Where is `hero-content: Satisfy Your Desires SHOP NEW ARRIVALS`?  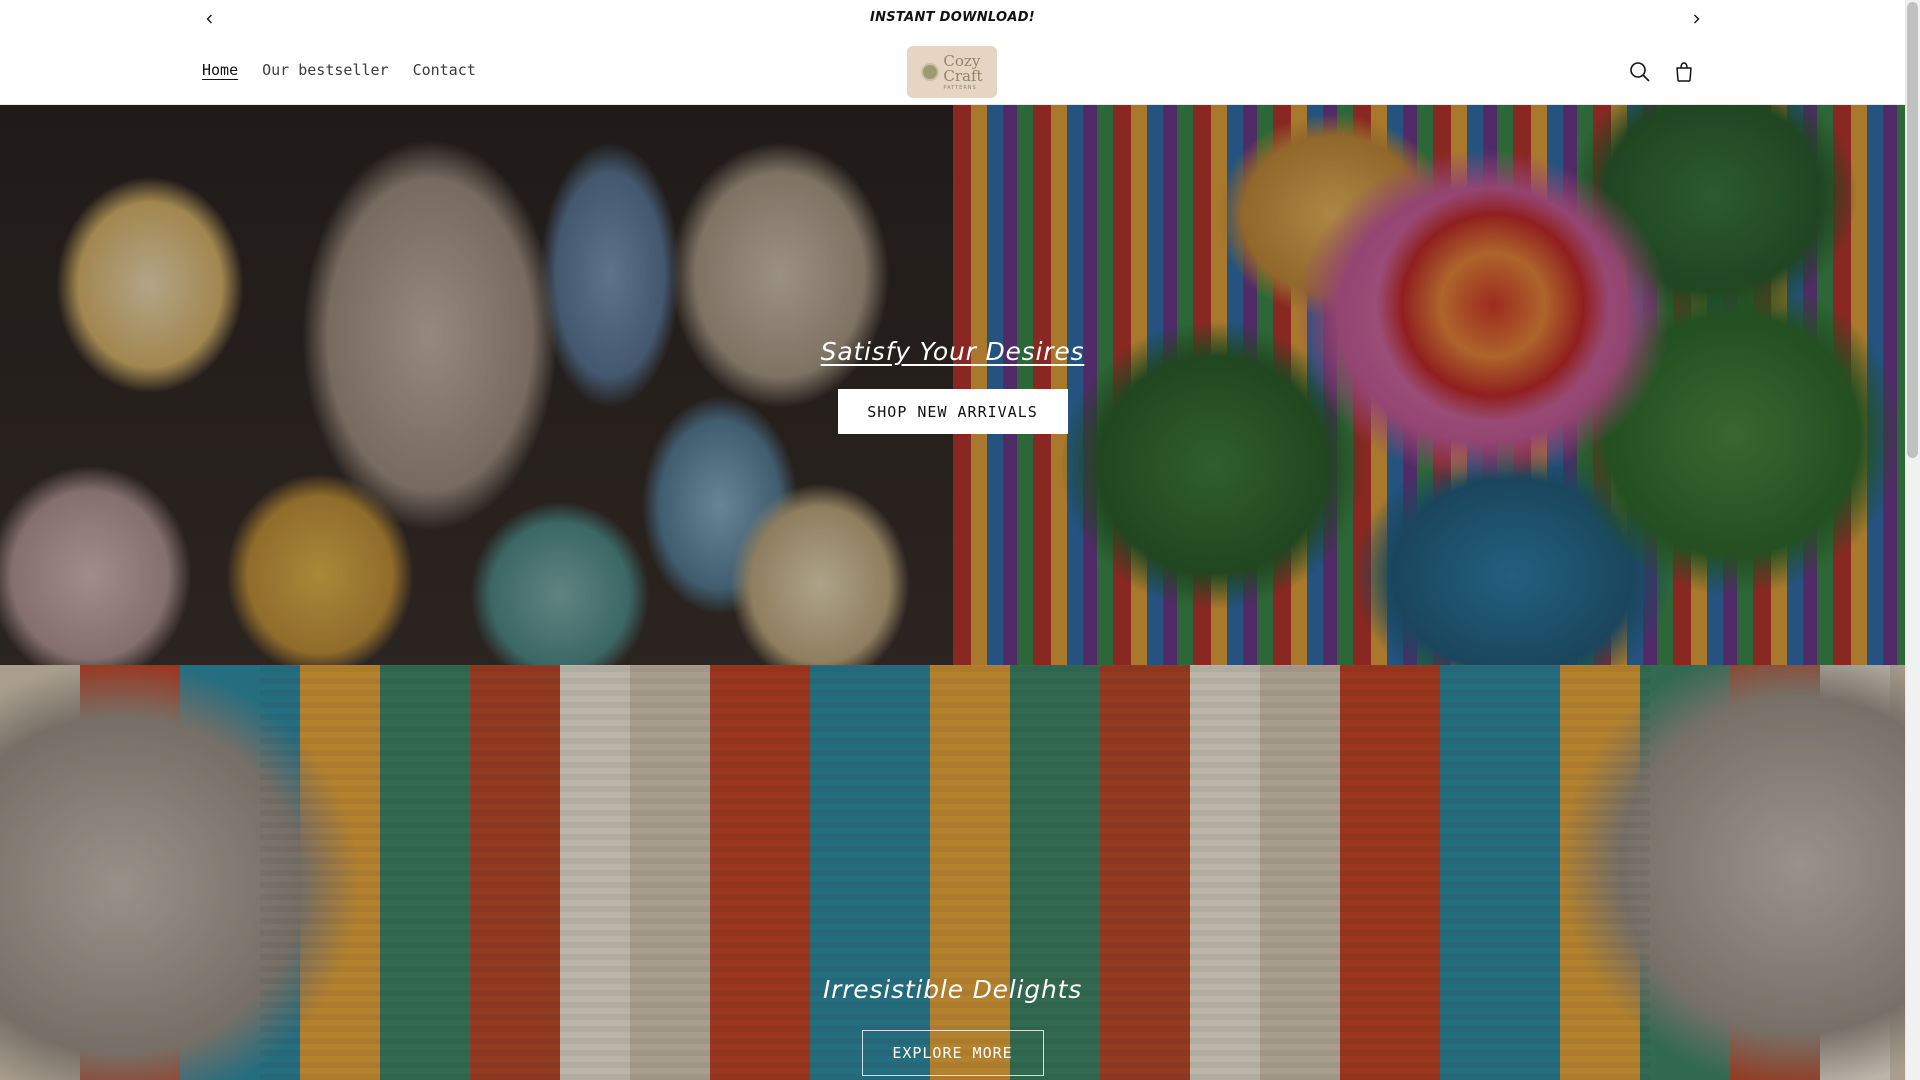 hero-content: Satisfy Your Desires SHOP NEW ARRIVALS is located at coordinates (952, 385).